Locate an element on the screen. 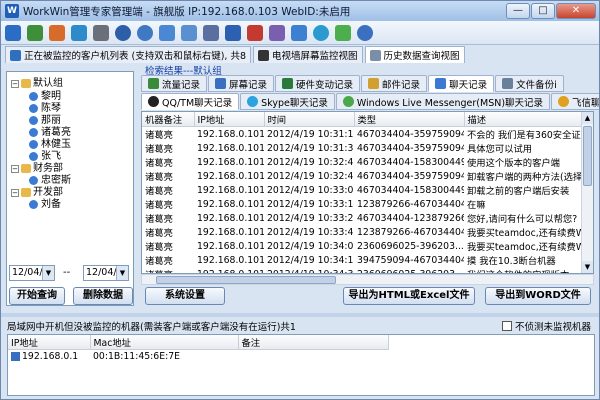 The image size is (600, 400). column-header: 描述 is located at coordinates (523, 119).